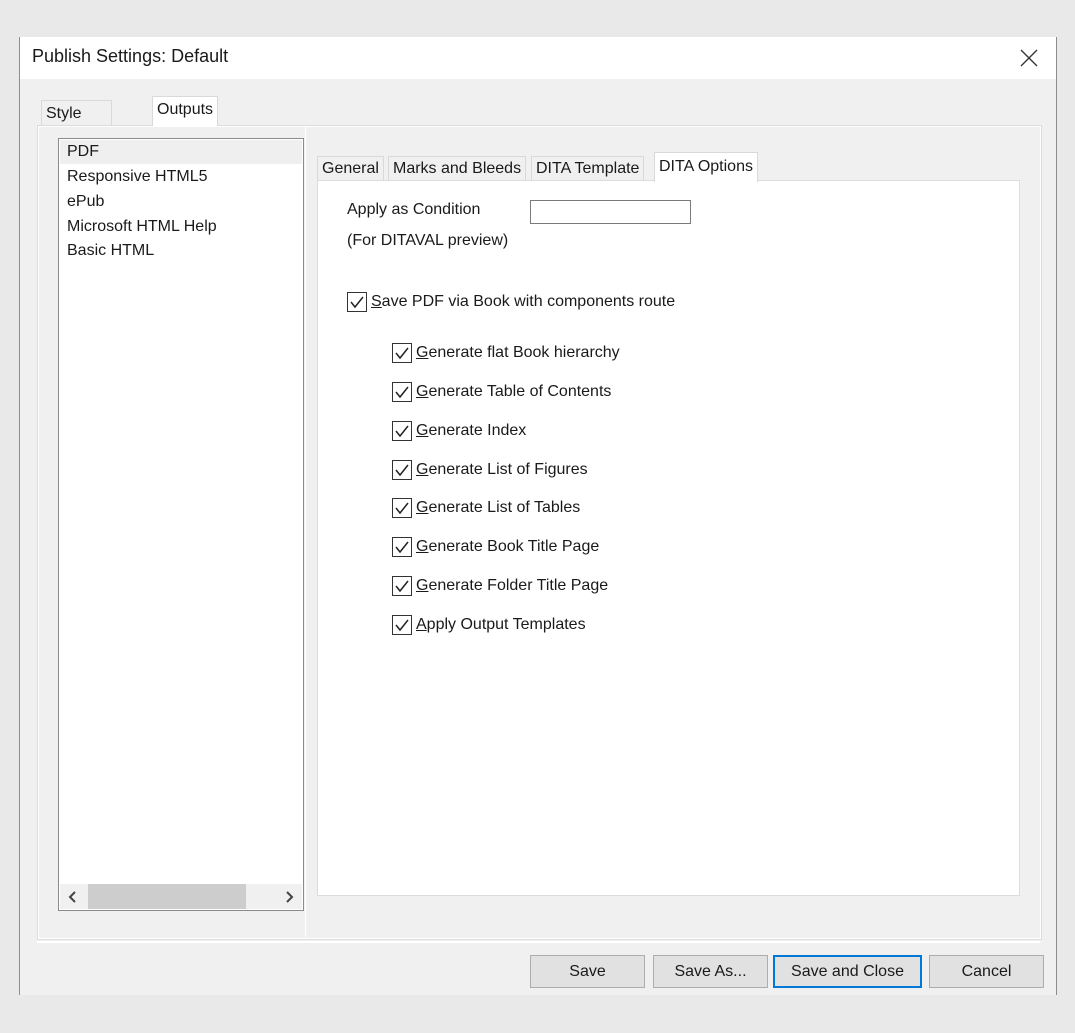 Image resolution: width=1075 pixels, height=1033 pixels. Describe the element at coordinates (587, 971) in the screenshot. I see `save-button: Save` at that location.